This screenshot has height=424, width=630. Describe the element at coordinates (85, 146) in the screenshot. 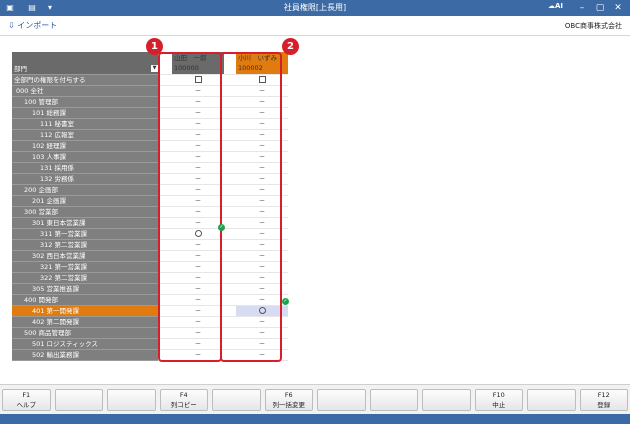

I see `dept-label: 102 経理課` at that location.